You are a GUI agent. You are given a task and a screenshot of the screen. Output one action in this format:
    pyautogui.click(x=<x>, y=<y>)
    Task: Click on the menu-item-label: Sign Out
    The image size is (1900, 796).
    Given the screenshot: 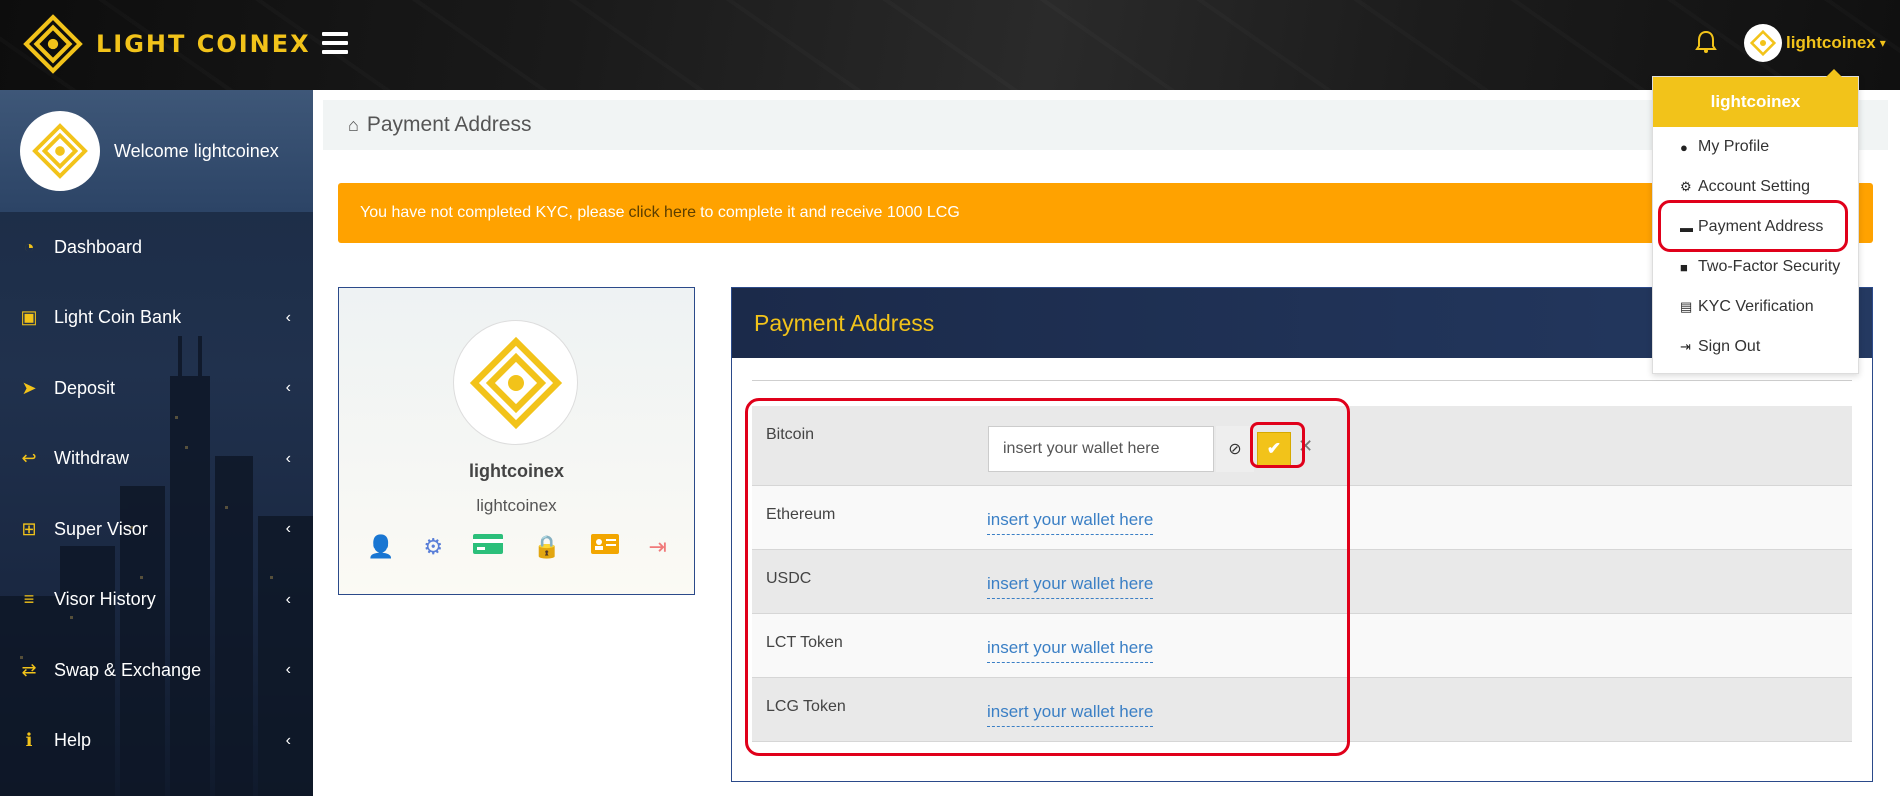 What is the action you would take?
    pyautogui.click(x=1729, y=346)
    